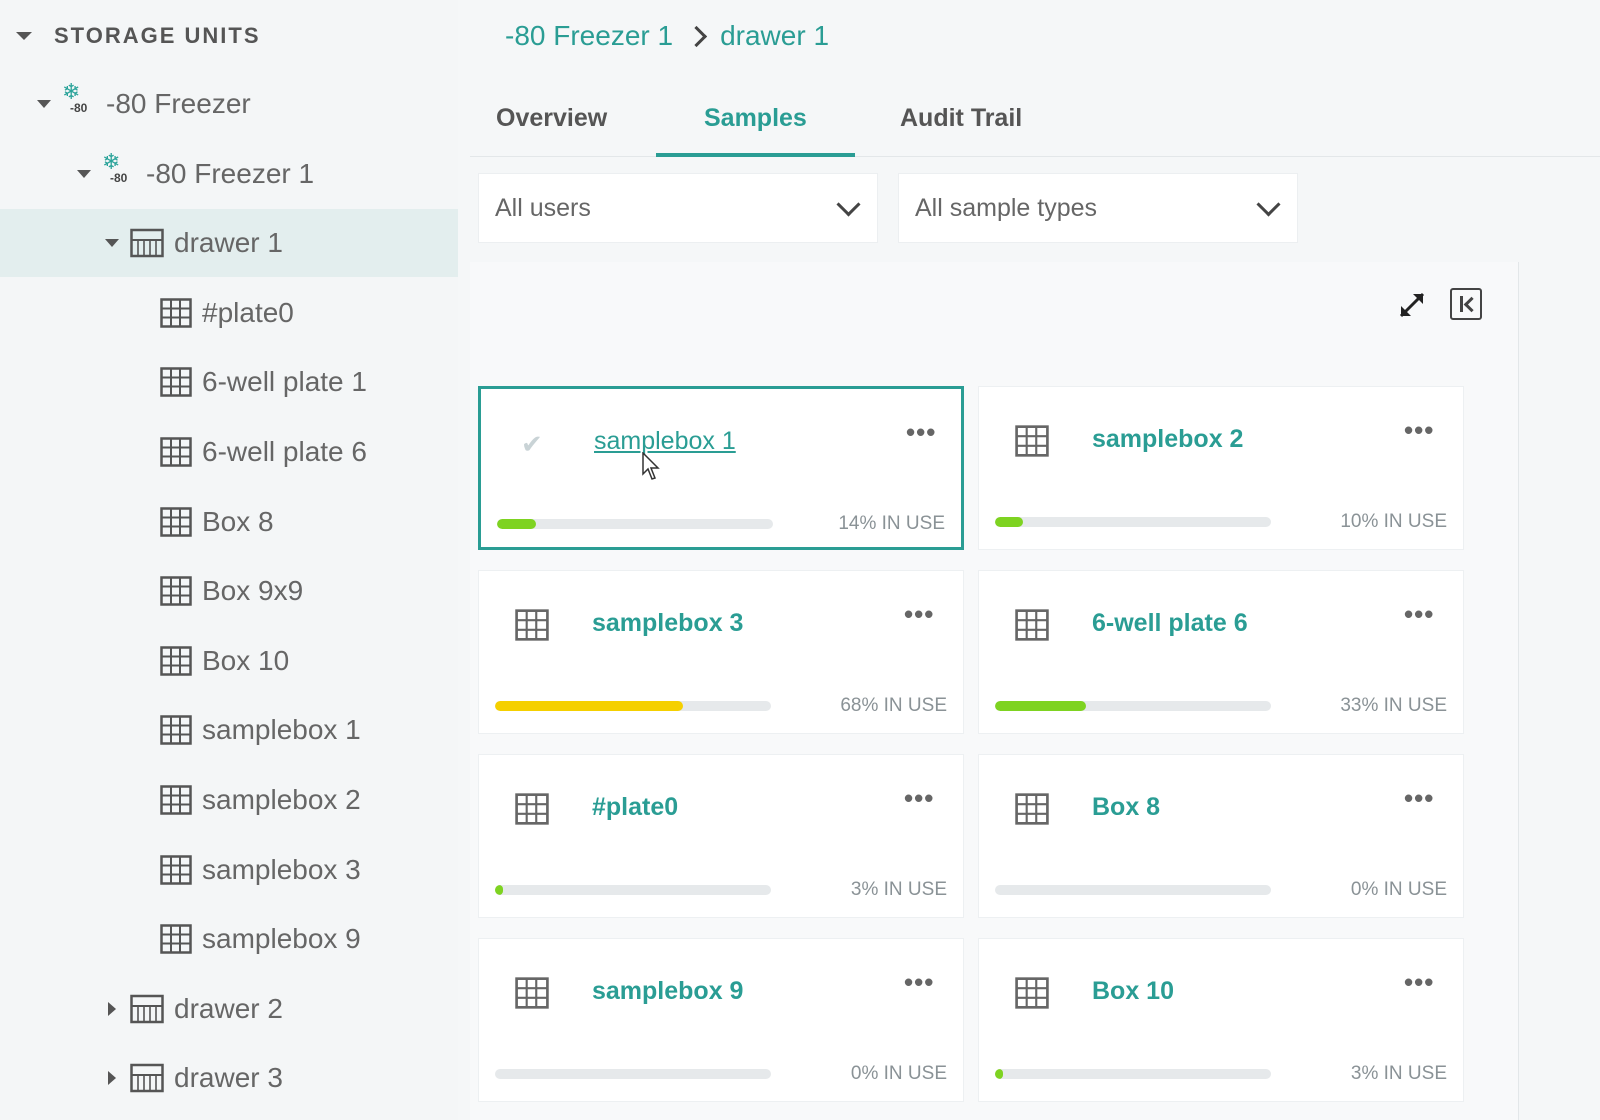 The height and width of the screenshot is (1120, 1600). I want to click on freezer-icon: ❄ -80, so click(79, 101).